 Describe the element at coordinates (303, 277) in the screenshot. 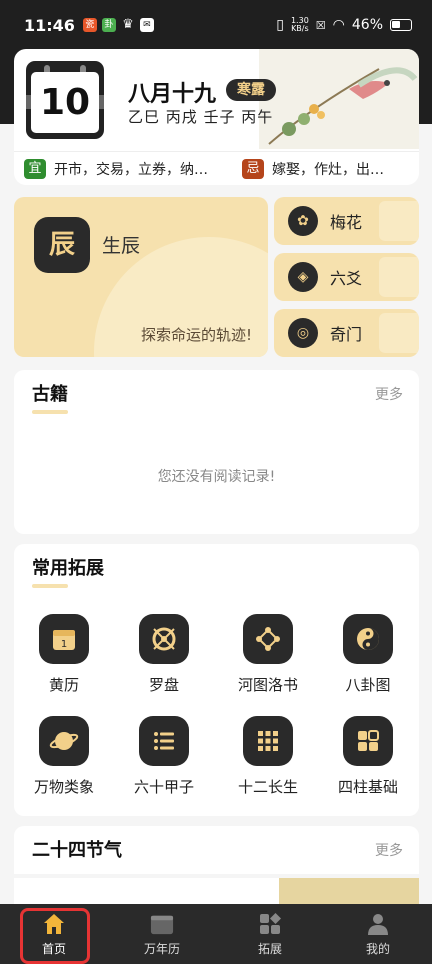

I see `coin-icon: ◈` at that location.